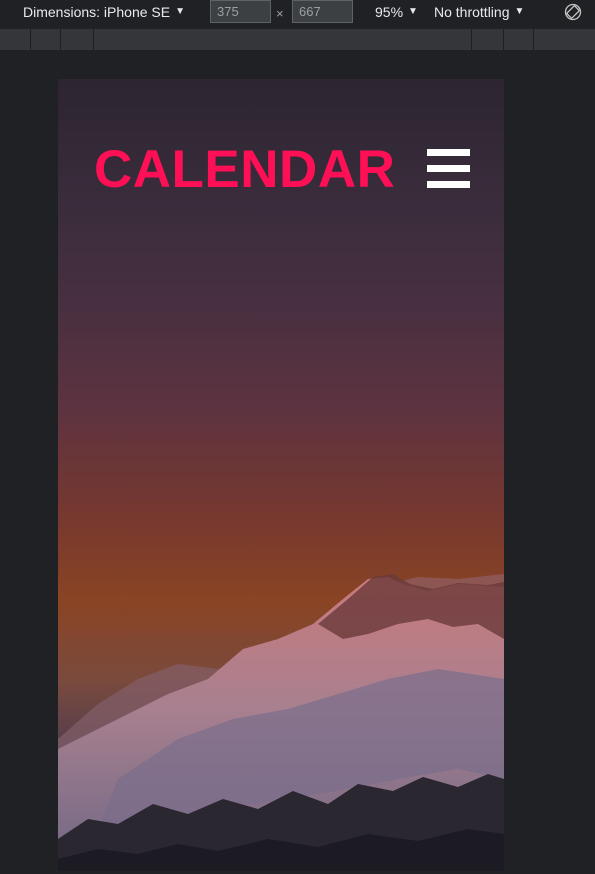 The image size is (595, 874). I want to click on hamburger-menu-icon, so click(448, 168).